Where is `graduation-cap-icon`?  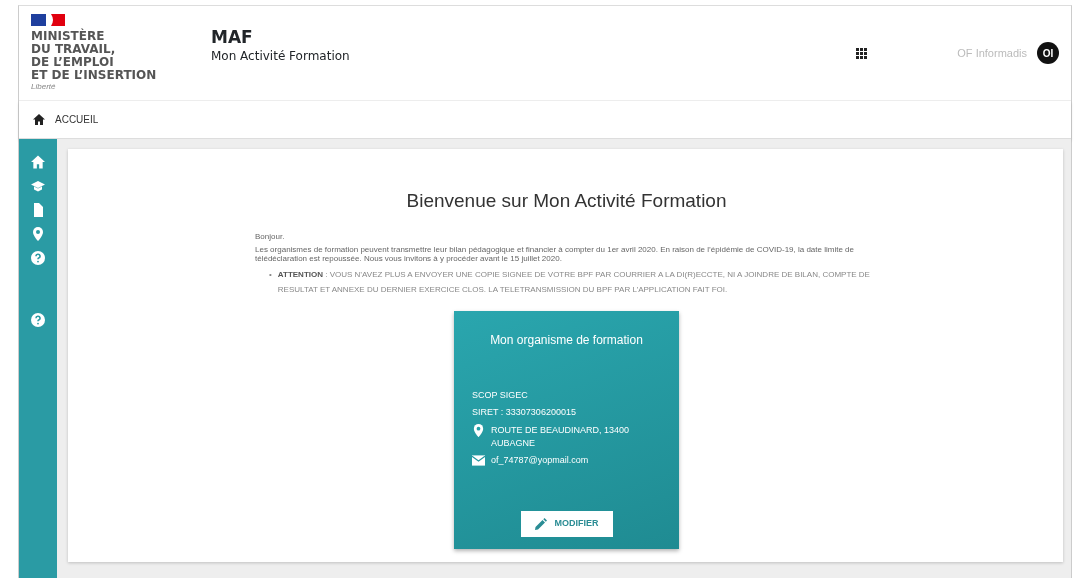
graduation-cap-icon is located at coordinates (38, 186).